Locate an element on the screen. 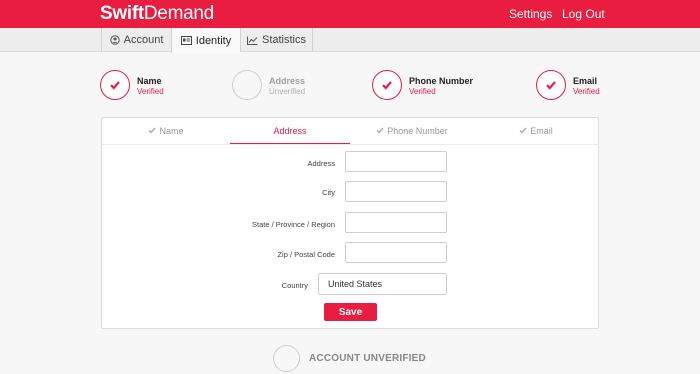 Image resolution: width=700 pixels, height=374 pixels. id-card-icon is located at coordinates (186, 40).